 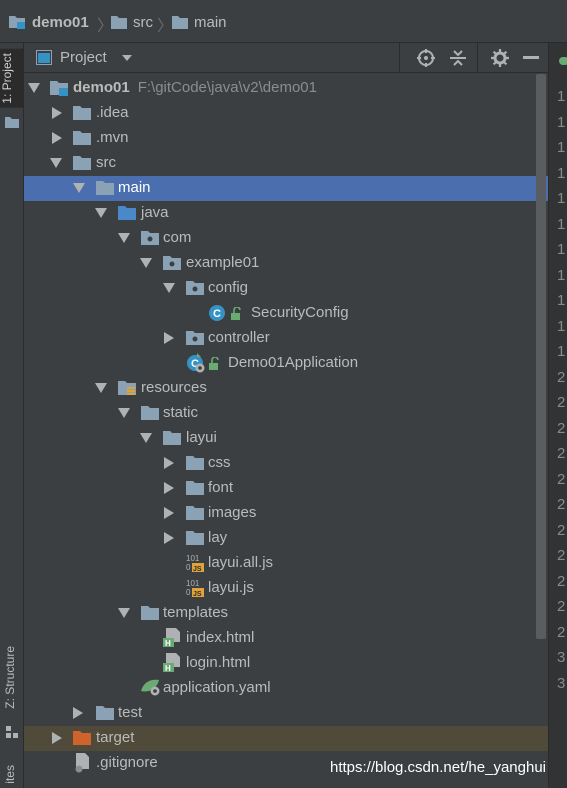 I want to click on tree-item-securityconfig: C SecurityConfig, so click(x=286, y=313).